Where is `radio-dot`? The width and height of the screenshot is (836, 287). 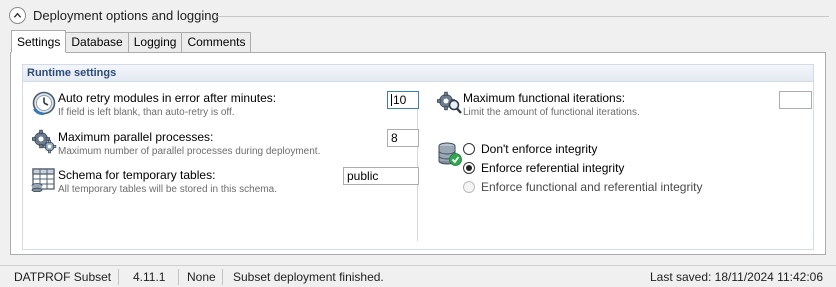
radio-dot is located at coordinates (469, 168).